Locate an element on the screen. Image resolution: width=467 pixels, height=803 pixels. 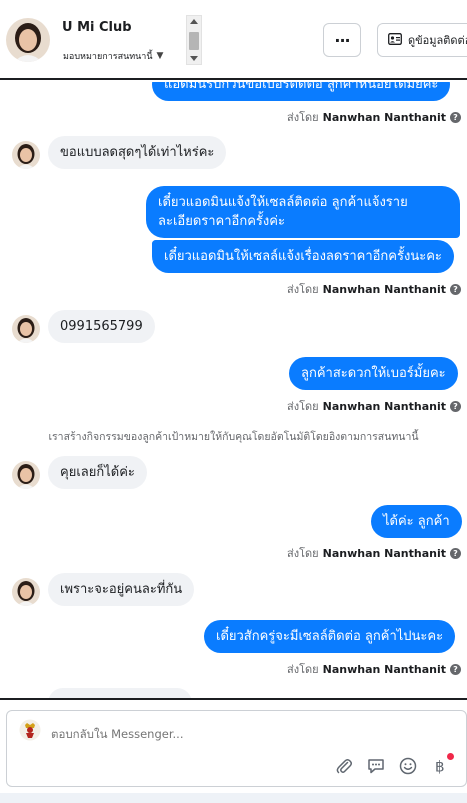
outgoing-message: ลูกค้าสะดวกให้เบอร์มั้ยคะ is located at coordinates (373, 373).